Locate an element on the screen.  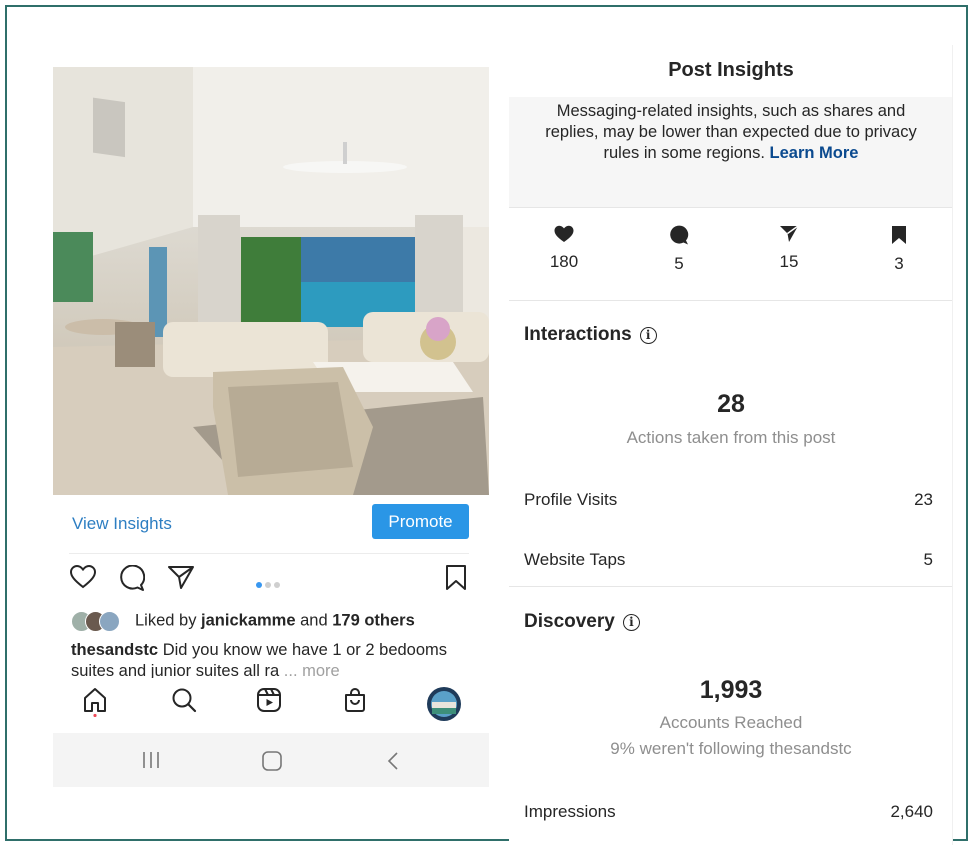
caption-username: thesandstc is located at coordinates (114, 650).